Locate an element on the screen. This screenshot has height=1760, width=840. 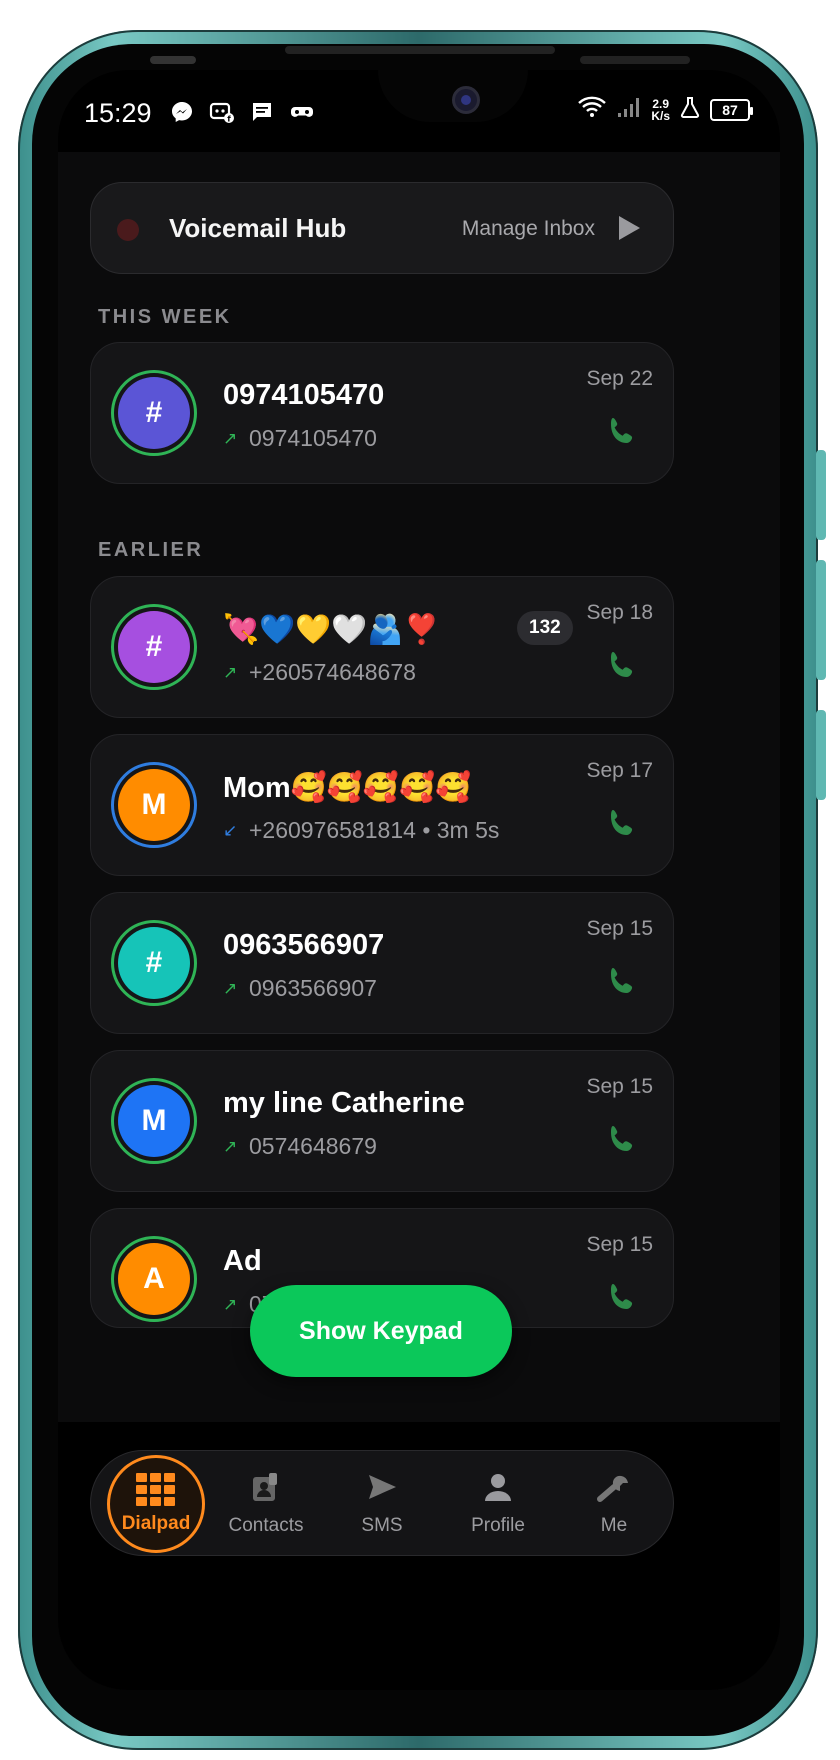
nav-me-label: Me is located at coordinates (614, 1525).